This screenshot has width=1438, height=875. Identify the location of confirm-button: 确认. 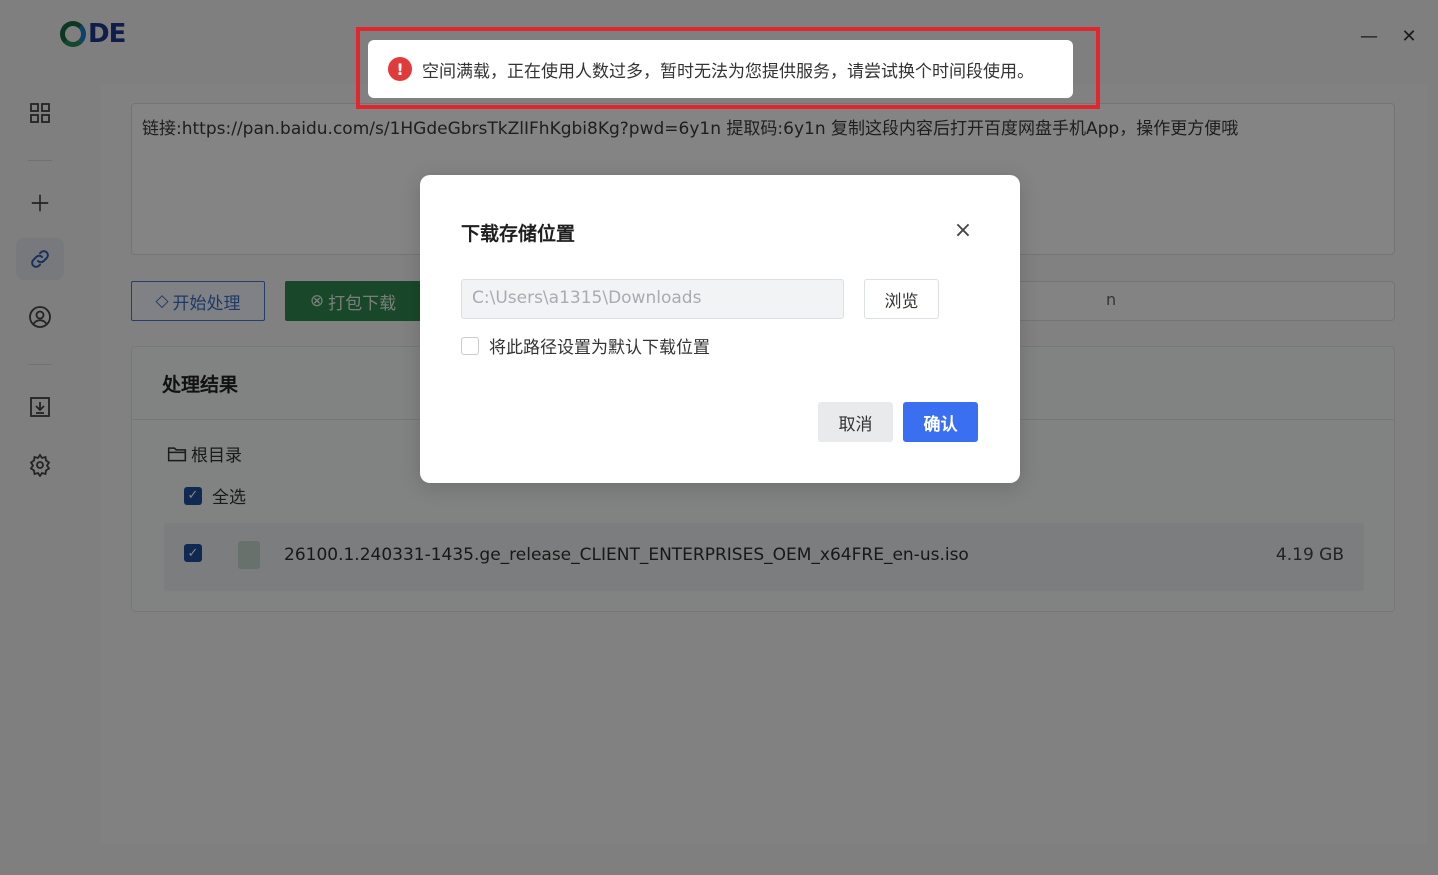
(940, 422).